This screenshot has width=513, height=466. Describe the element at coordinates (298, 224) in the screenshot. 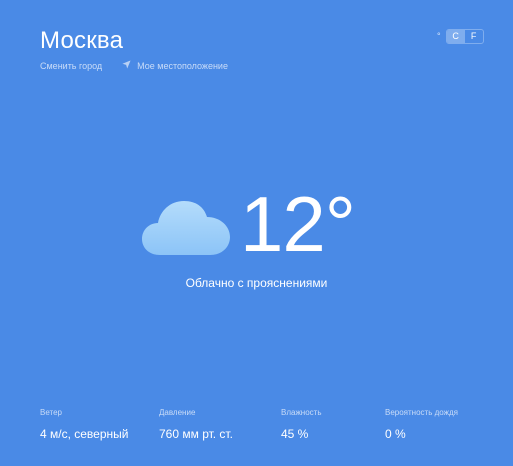

I see `temperature: 12°` at that location.